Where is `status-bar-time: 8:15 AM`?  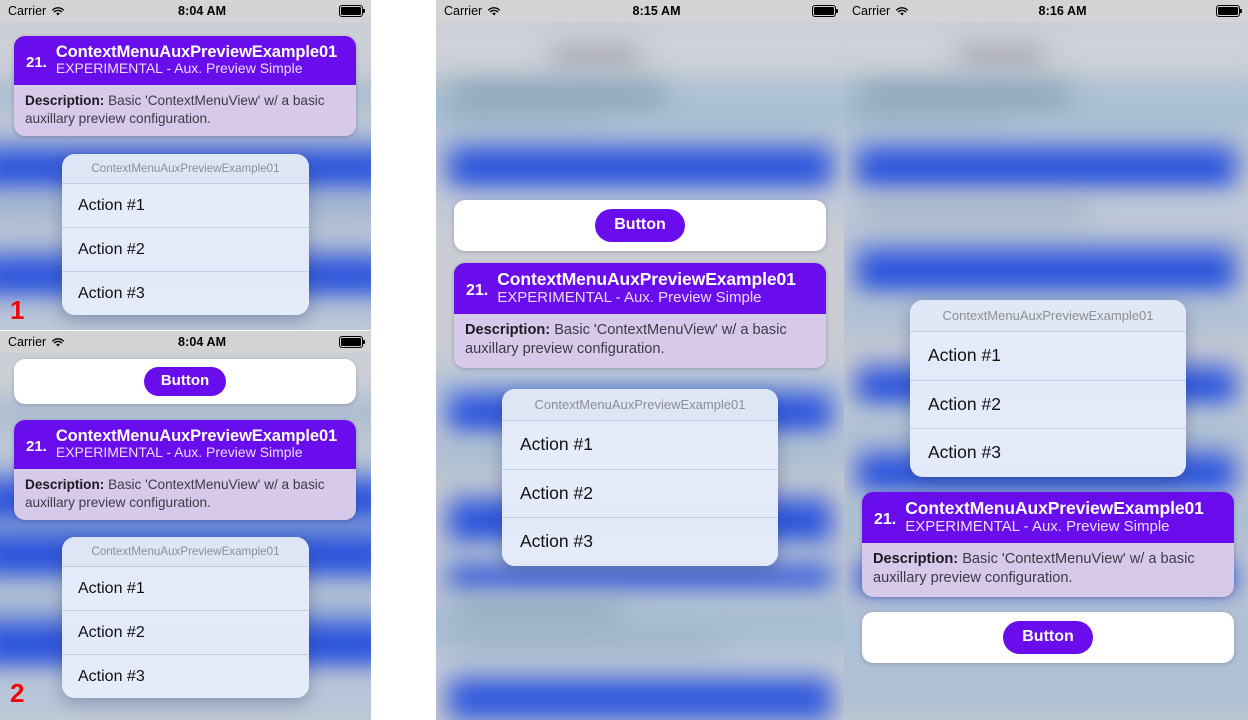 status-bar-time: 8:15 AM is located at coordinates (656, 11).